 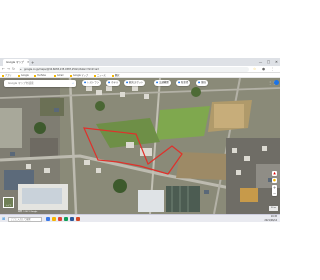 I want to click on chip-label: 交通機関, so click(x=164, y=82).